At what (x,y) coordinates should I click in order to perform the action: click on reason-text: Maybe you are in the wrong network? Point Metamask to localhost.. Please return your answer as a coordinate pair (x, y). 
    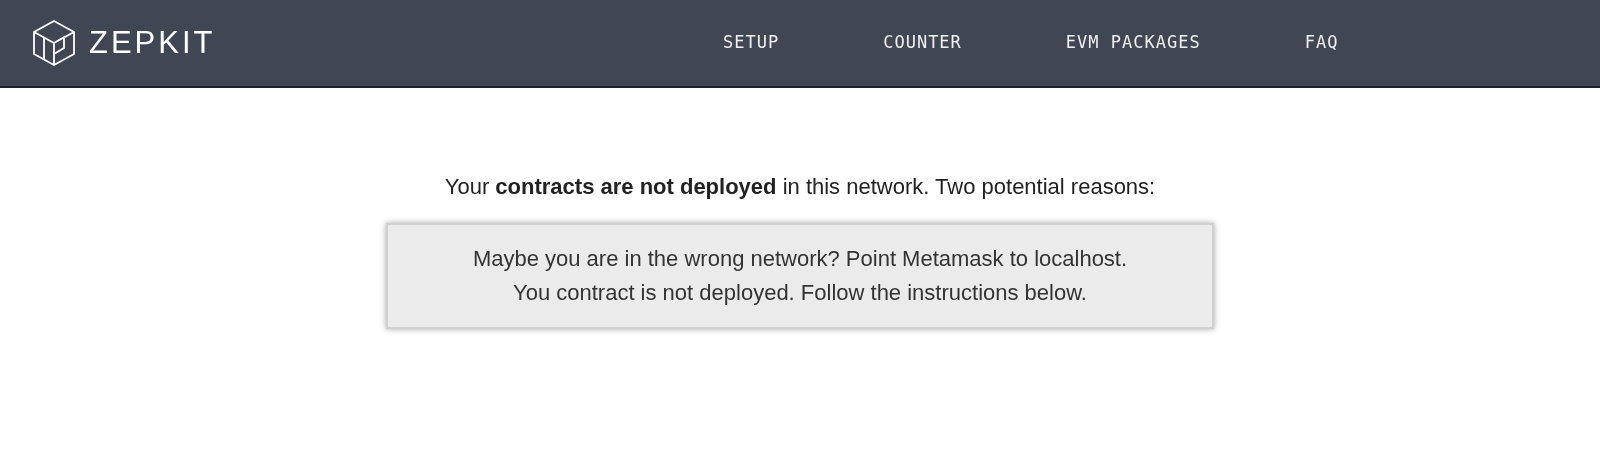
    Looking at the image, I should click on (800, 259).